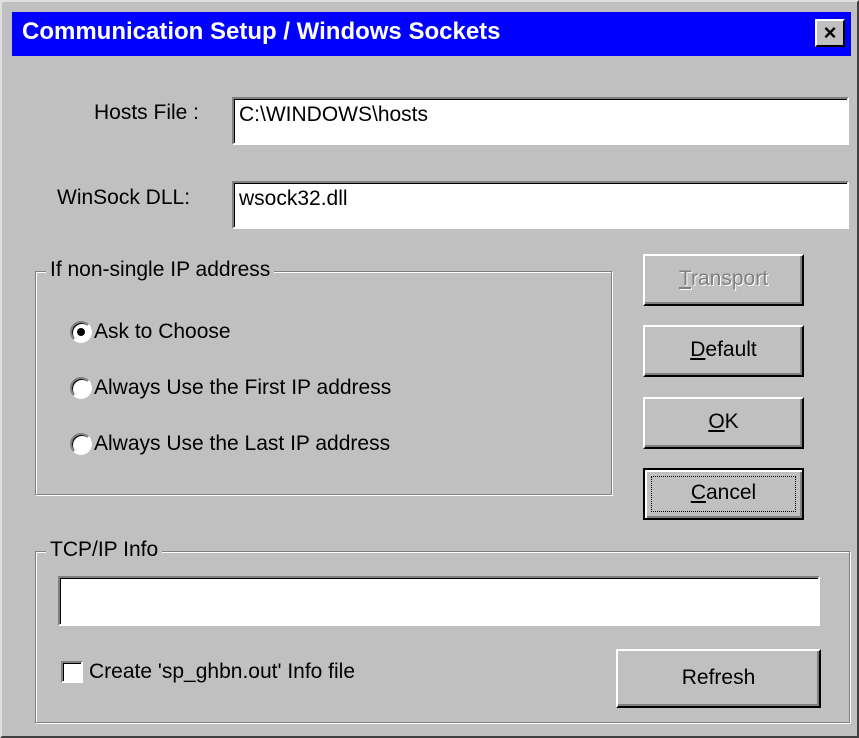 The image size is (859, 738). Describe the element at coordinates (730, 278) in the screenshot. I see `transport-label: ransport` at that location.